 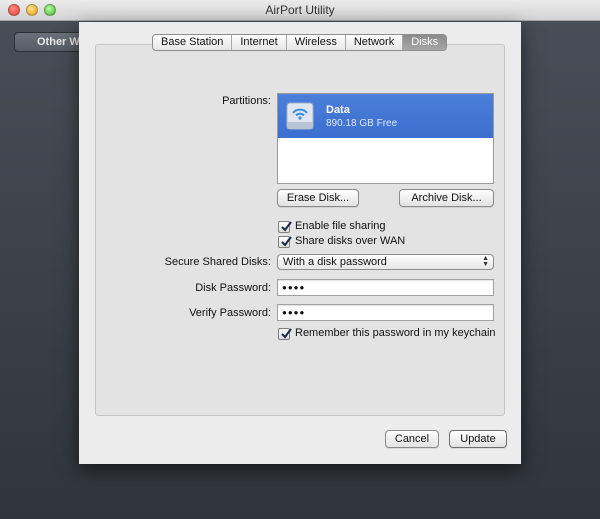 What do you see at coordinates (230, 313) in the screenshot?
I see `verify-password-label: Verify Password:` at bounding box center [230, 313].